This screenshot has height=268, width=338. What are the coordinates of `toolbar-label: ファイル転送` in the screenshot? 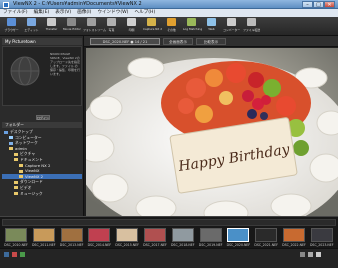 It's located at (251, 30).